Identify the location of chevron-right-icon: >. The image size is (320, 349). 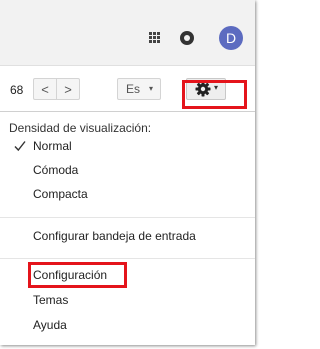
(68, 89).